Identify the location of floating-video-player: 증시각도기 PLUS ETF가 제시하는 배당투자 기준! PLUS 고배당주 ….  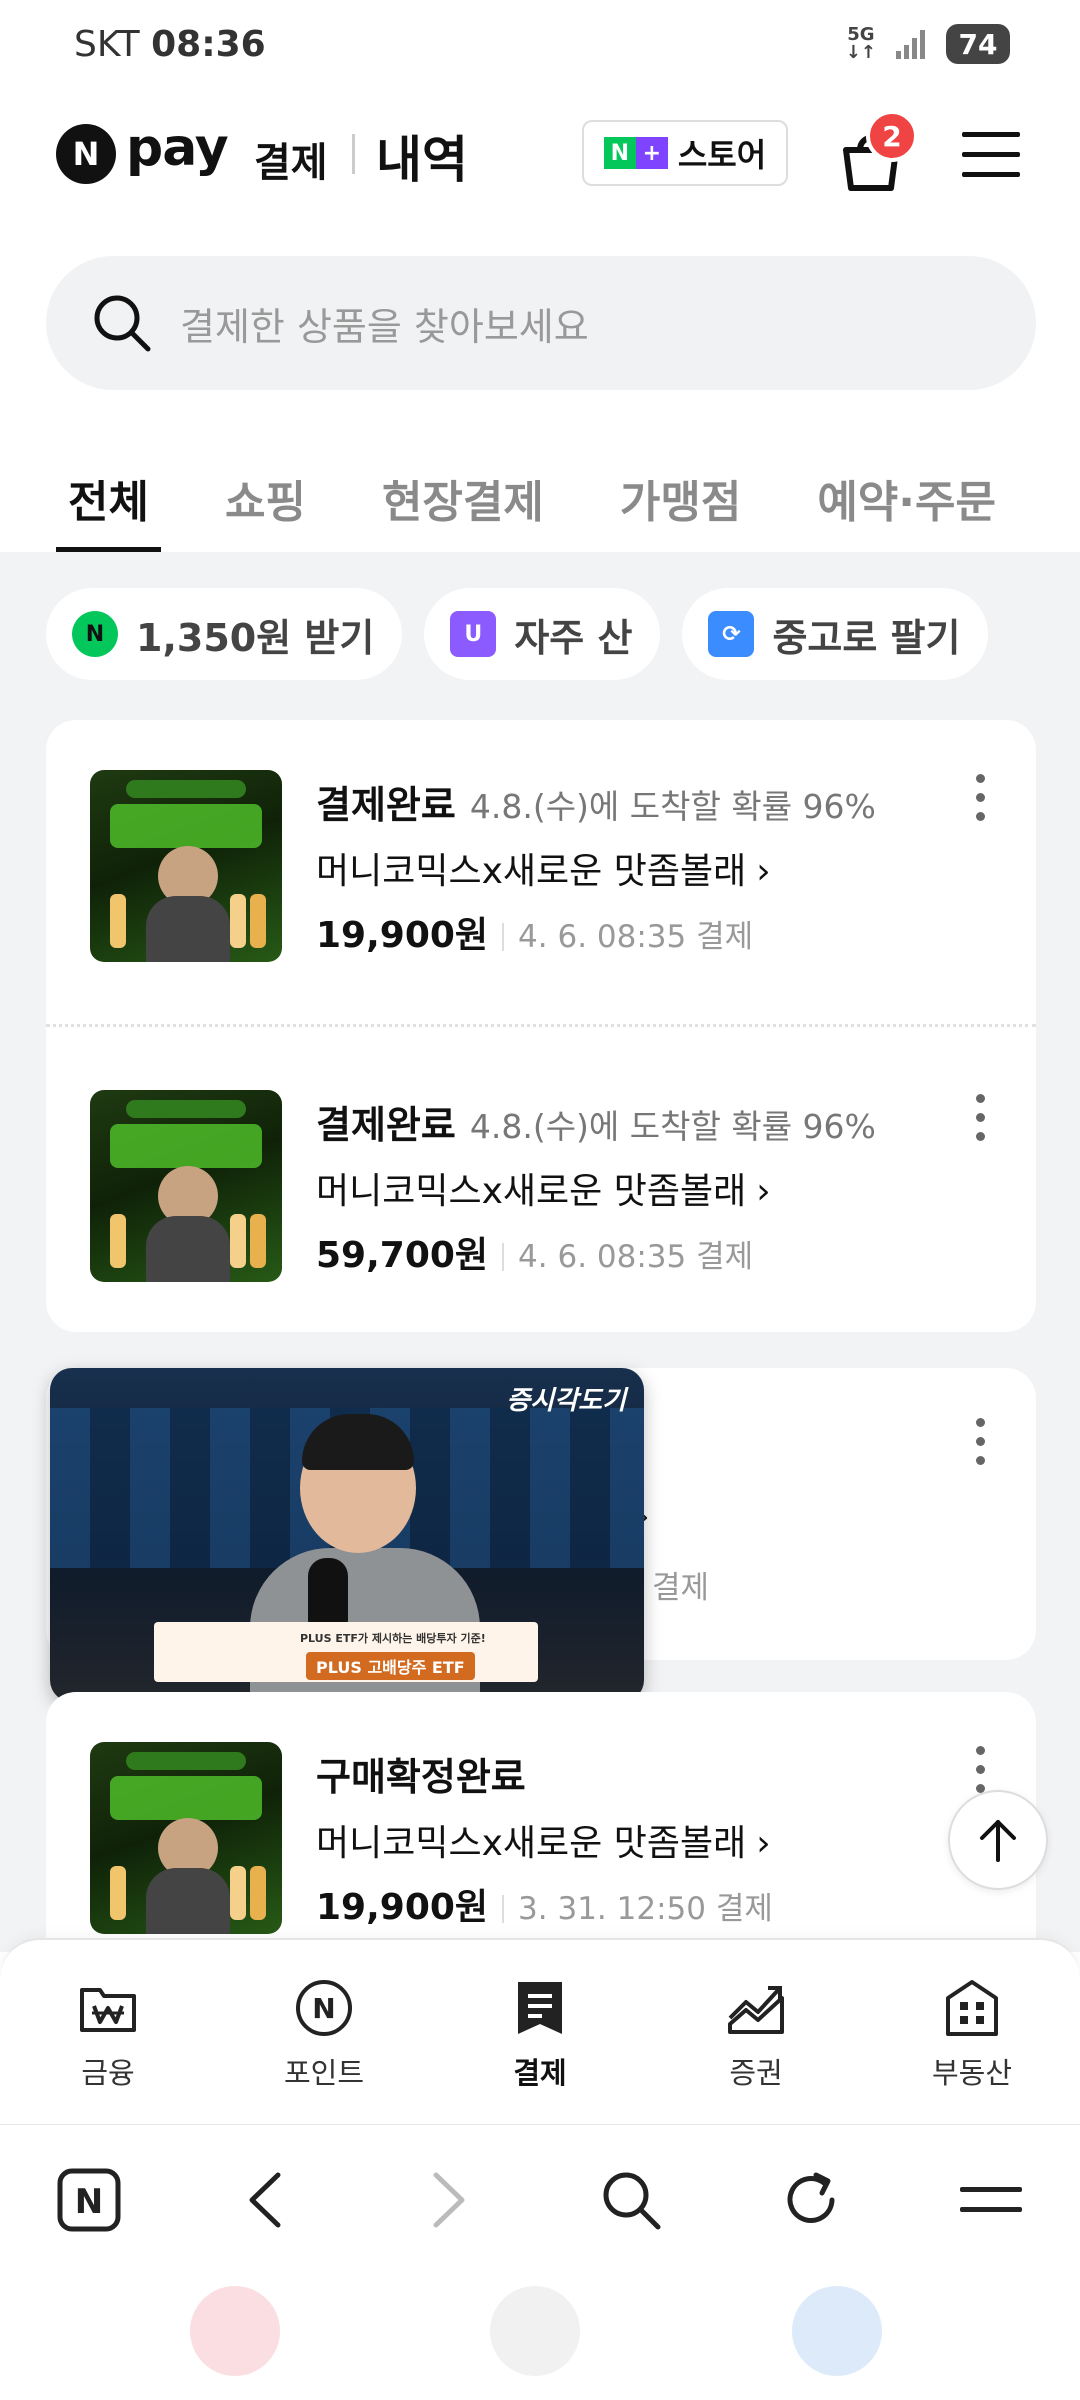
(347, 1535).